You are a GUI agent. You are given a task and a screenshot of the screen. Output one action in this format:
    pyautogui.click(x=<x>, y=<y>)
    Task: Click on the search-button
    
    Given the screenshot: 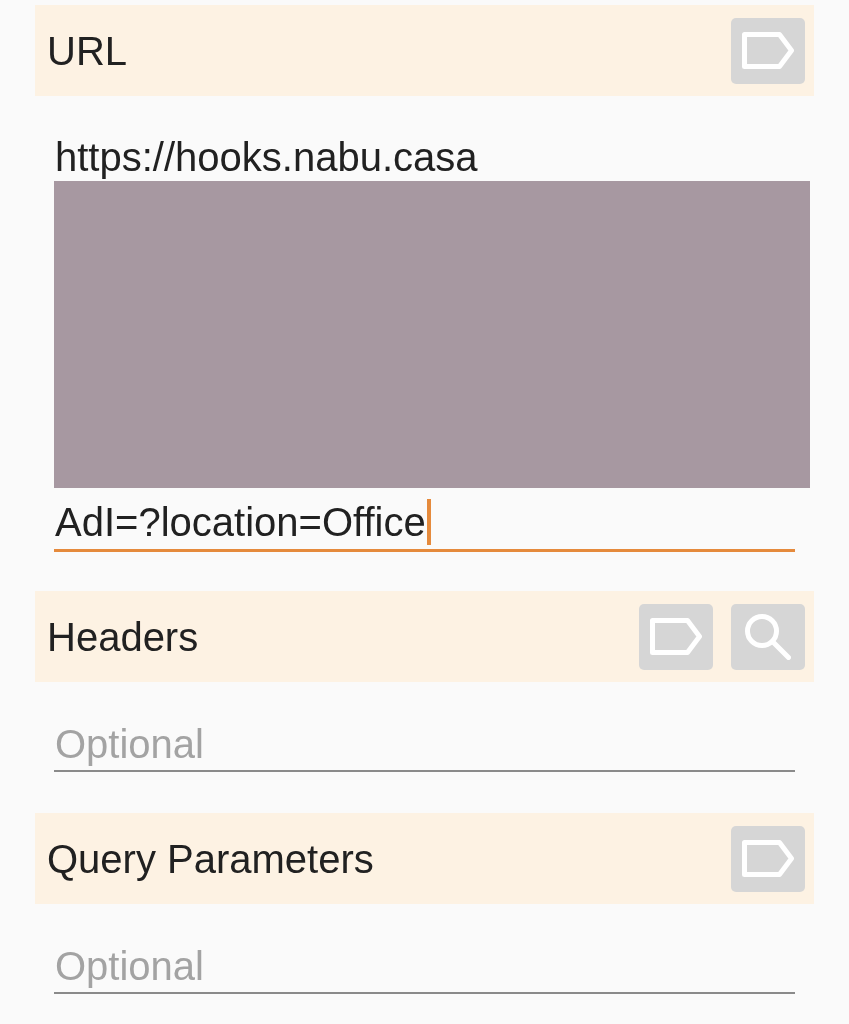 What is the action you would take?
    pyautogui.click(x=768, y=636)
    